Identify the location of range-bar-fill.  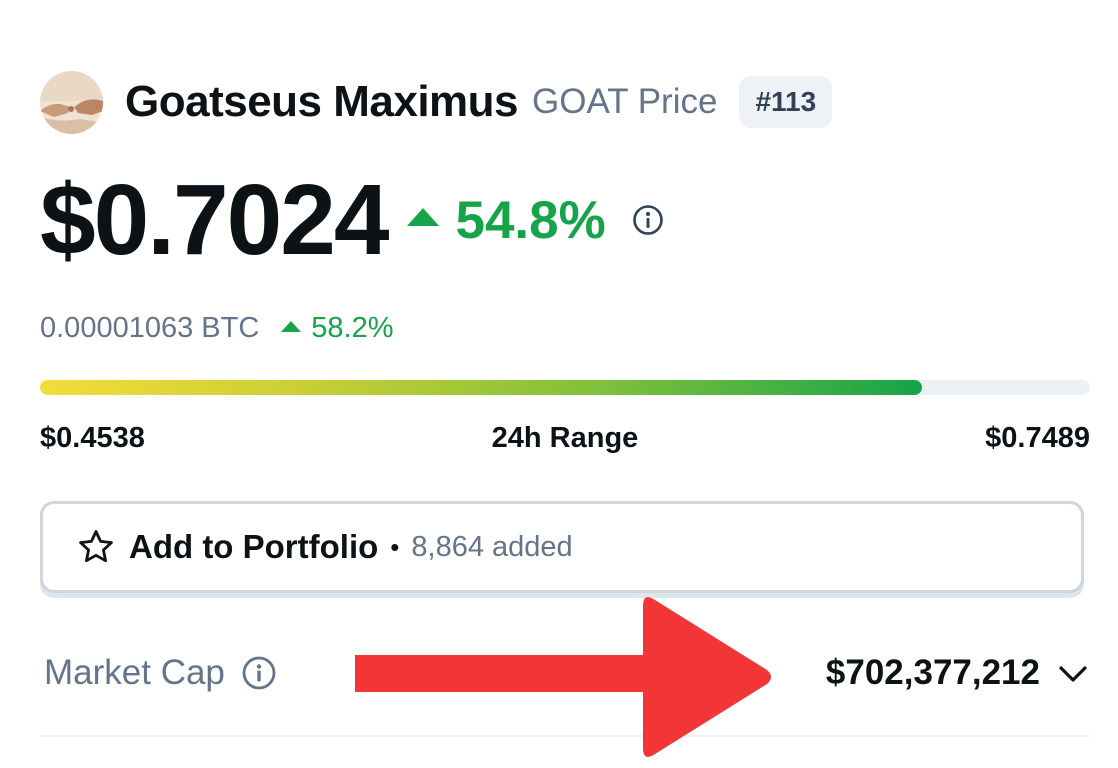
(481, 387).